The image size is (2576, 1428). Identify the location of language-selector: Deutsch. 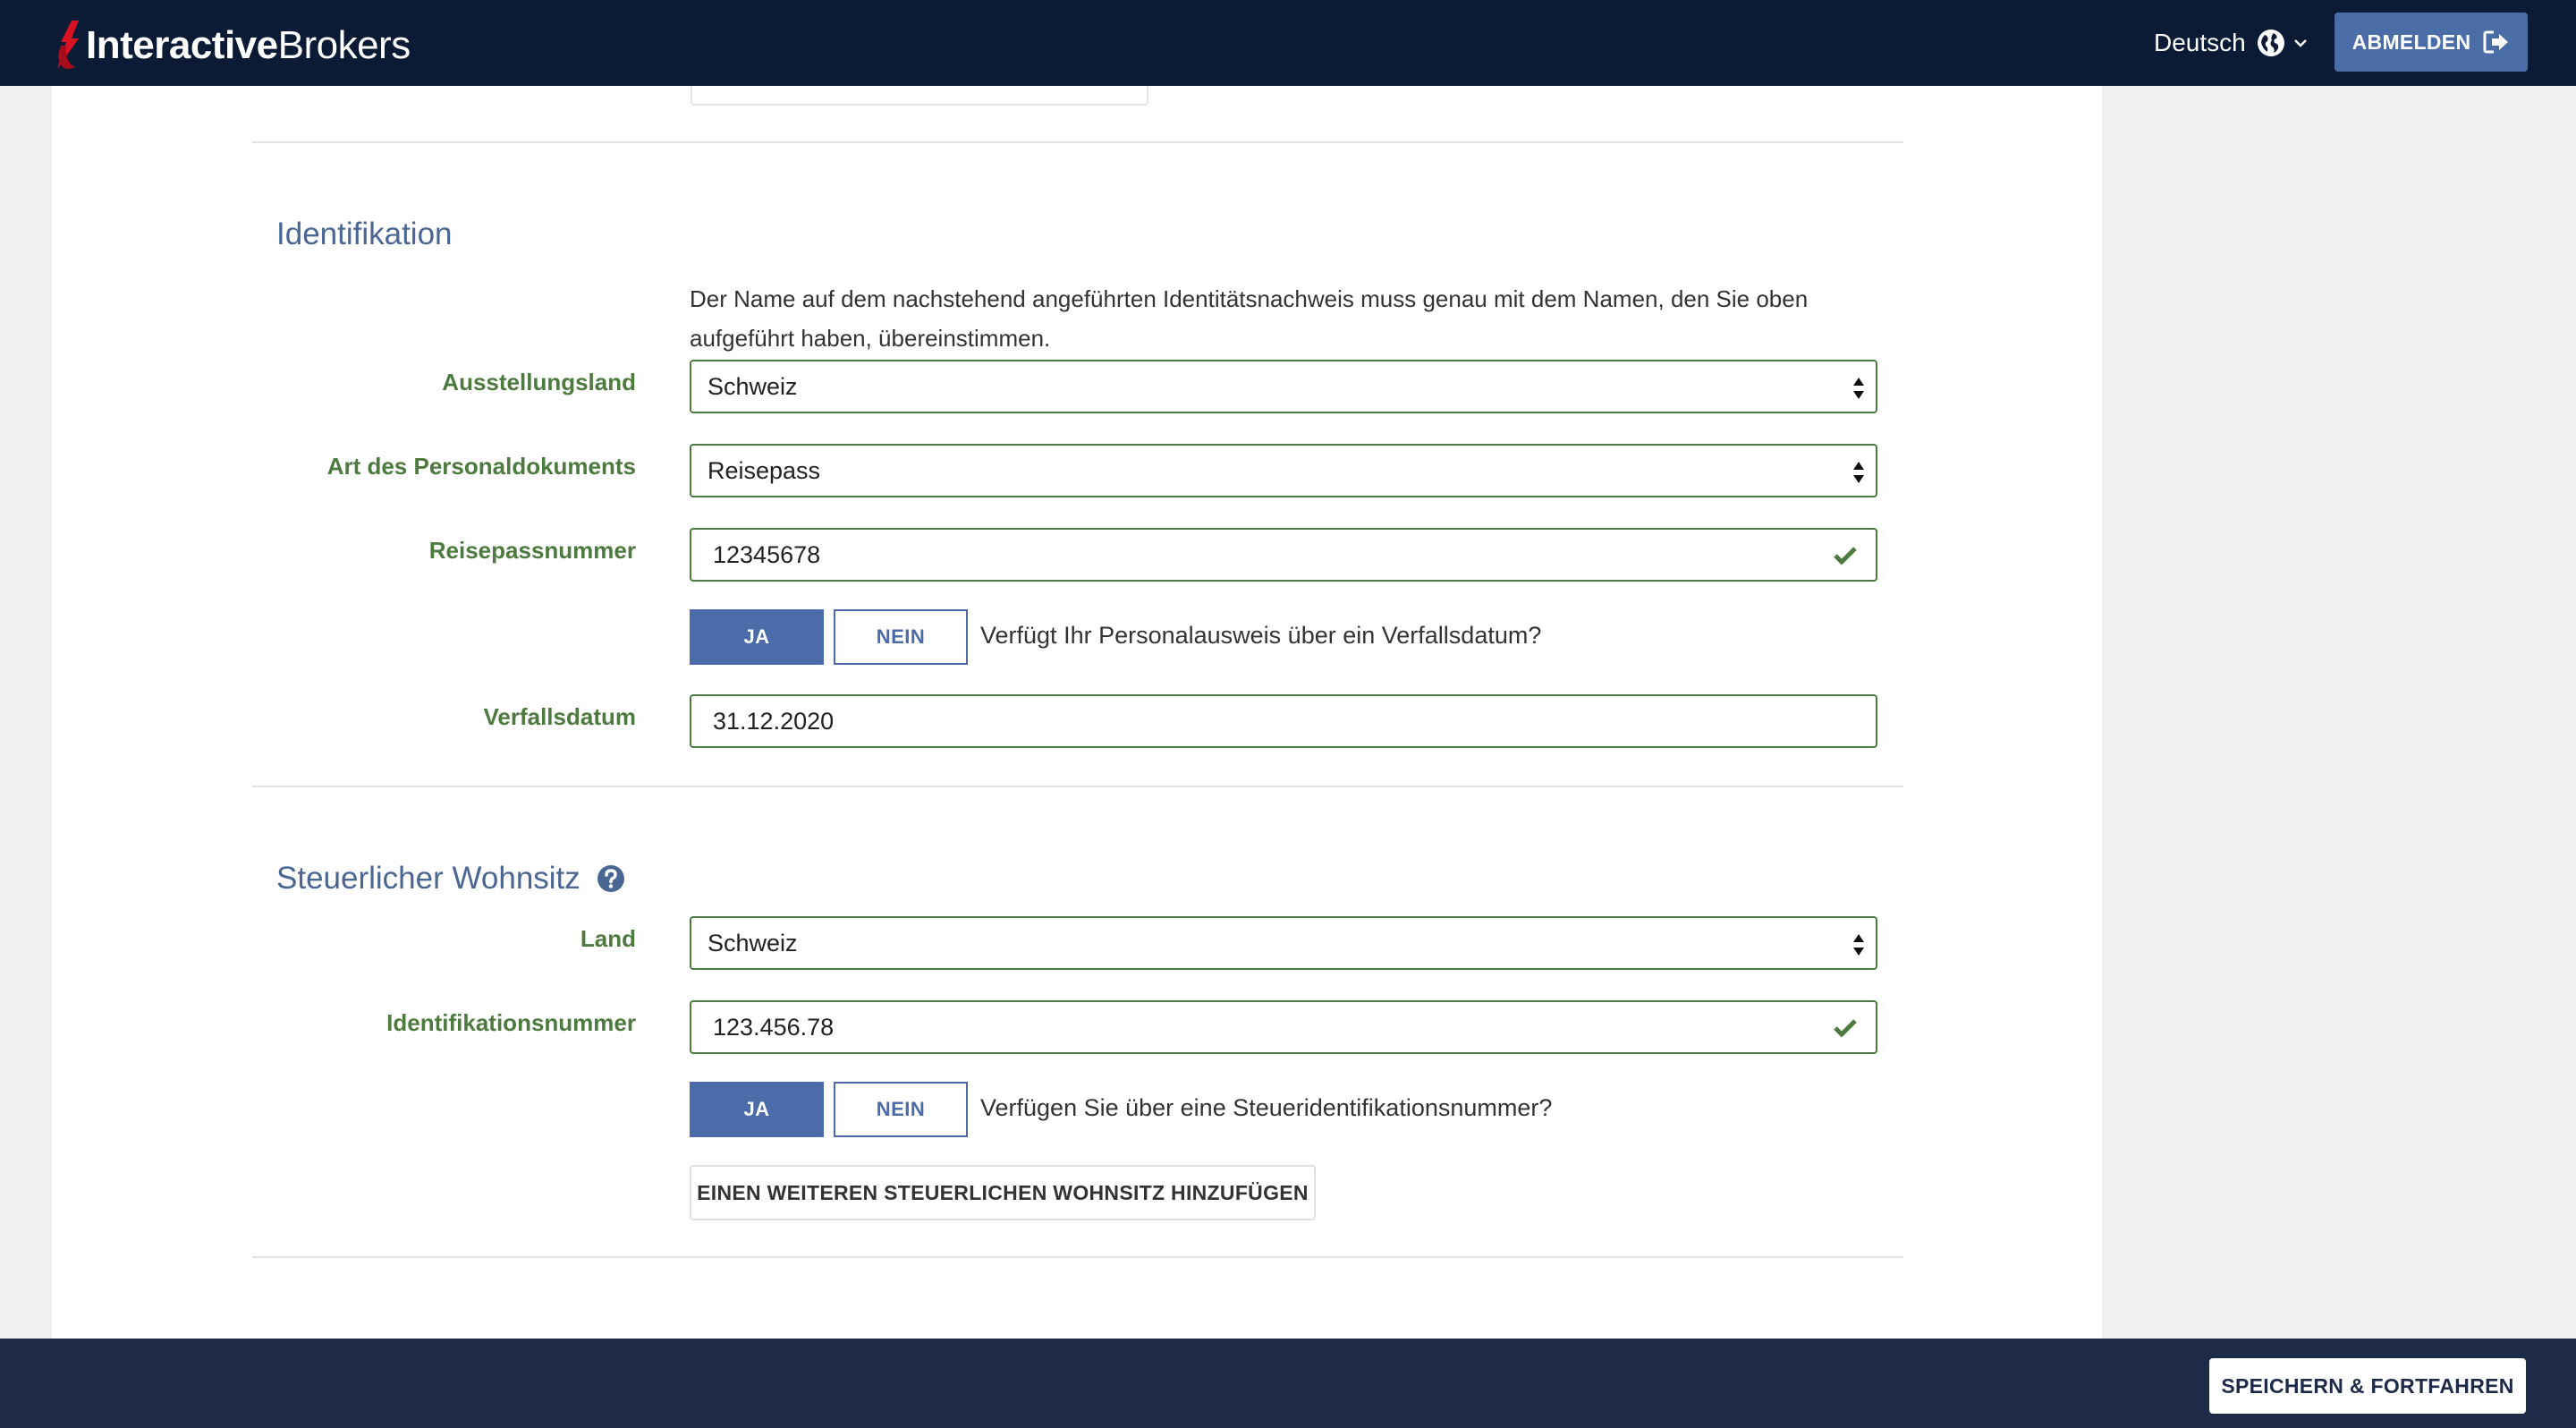
(2231, 43).